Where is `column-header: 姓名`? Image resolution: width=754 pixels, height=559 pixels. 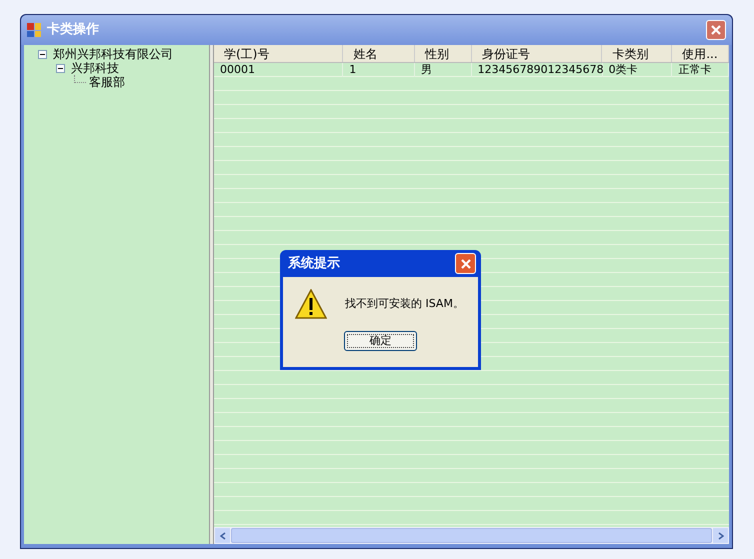
column-header: 姓名 is located at coordinates (379, 53).